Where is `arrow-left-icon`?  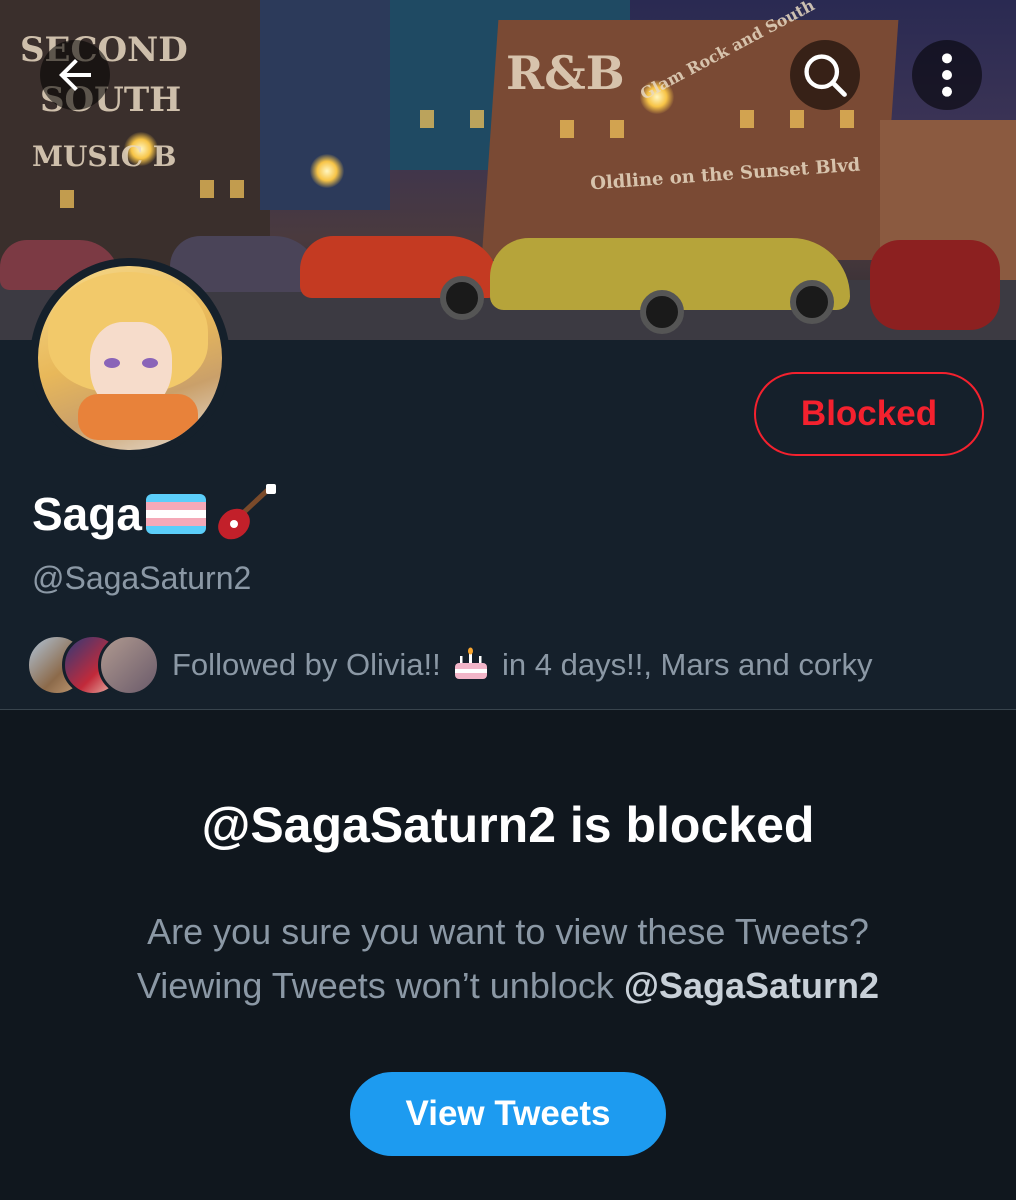 arrow-left-icon is located at coordinates (75, 75).